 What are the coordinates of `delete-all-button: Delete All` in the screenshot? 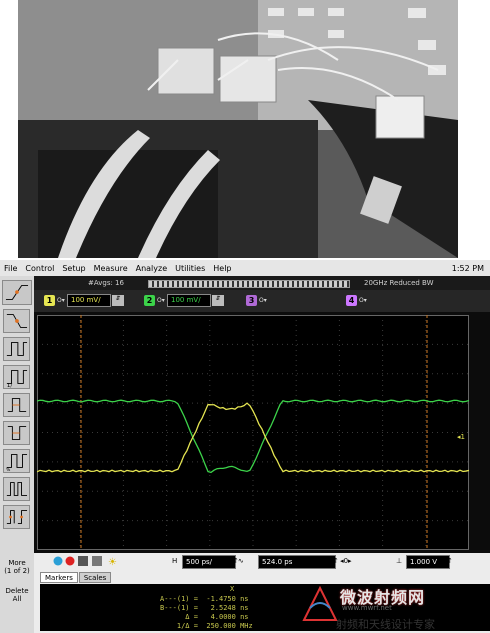 It's located at (17, 595).